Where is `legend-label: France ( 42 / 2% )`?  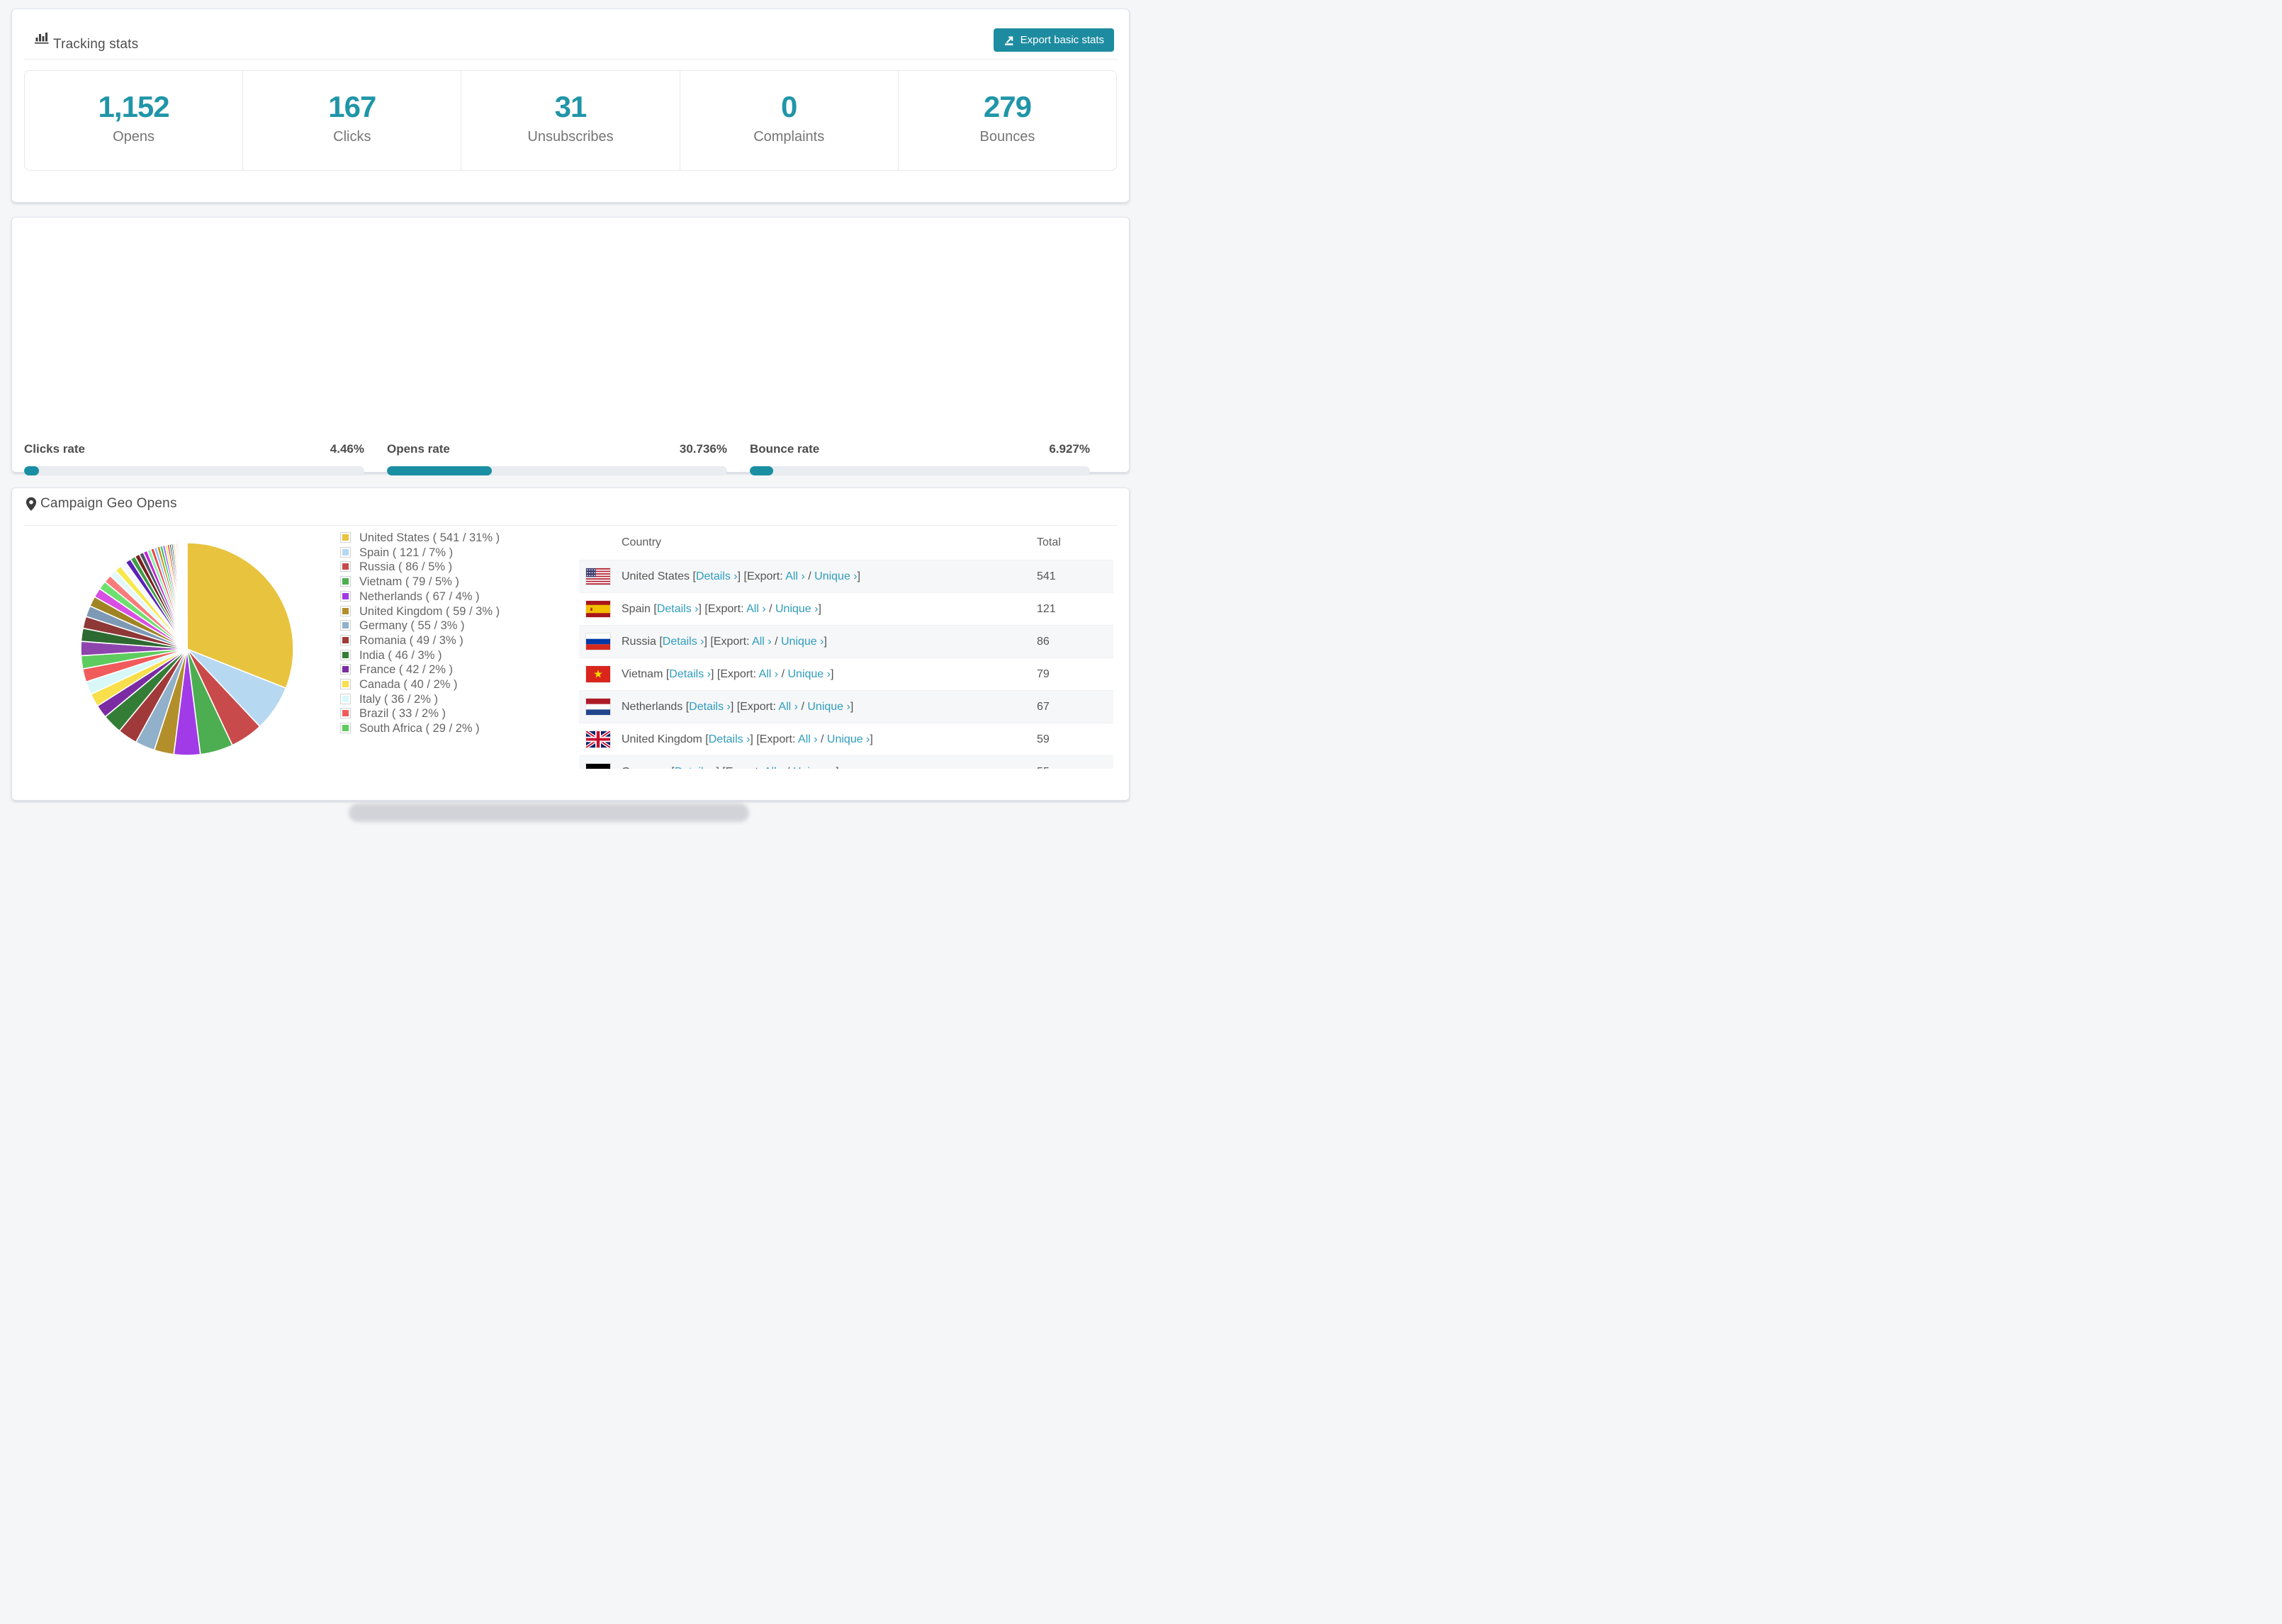 legend-label: France ( 42 / 2% ) is located at coordinates (407, 670).